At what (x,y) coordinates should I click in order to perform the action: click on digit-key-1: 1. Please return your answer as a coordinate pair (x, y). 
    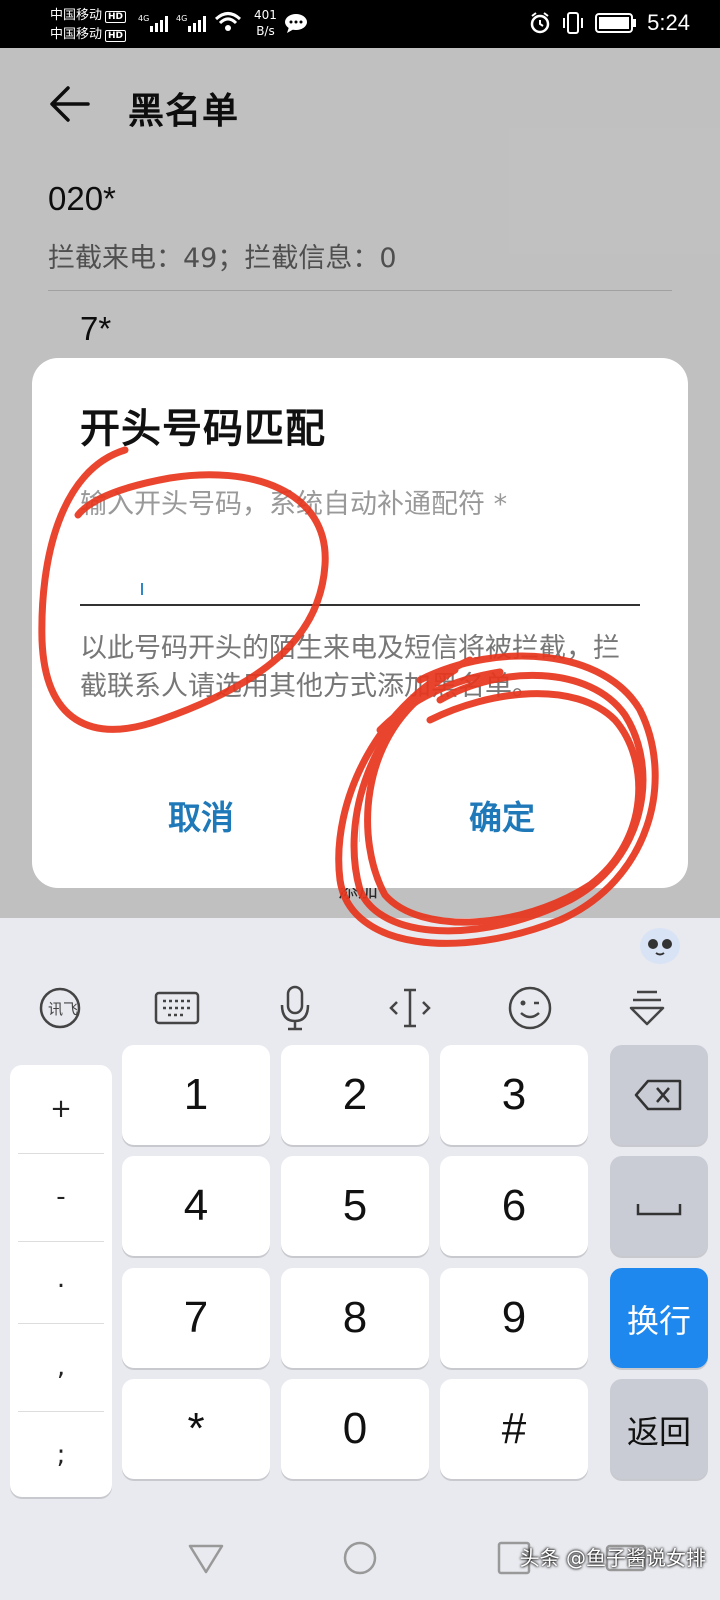
    Looking at the image, I should click on (196, 1095).